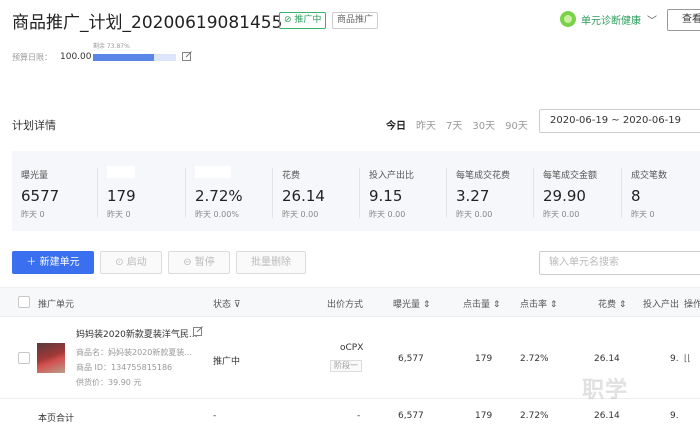  I want to click on chart-icon: ⌊⌊, so click(687, 359).